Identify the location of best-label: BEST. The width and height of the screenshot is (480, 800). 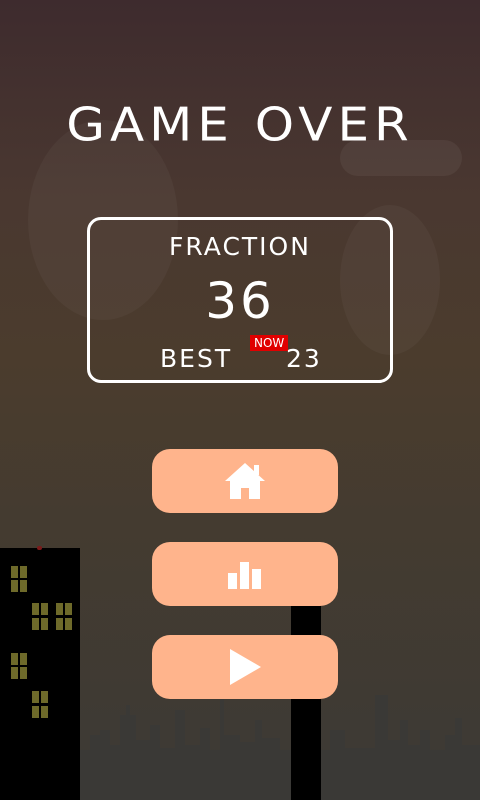
(196, 358).